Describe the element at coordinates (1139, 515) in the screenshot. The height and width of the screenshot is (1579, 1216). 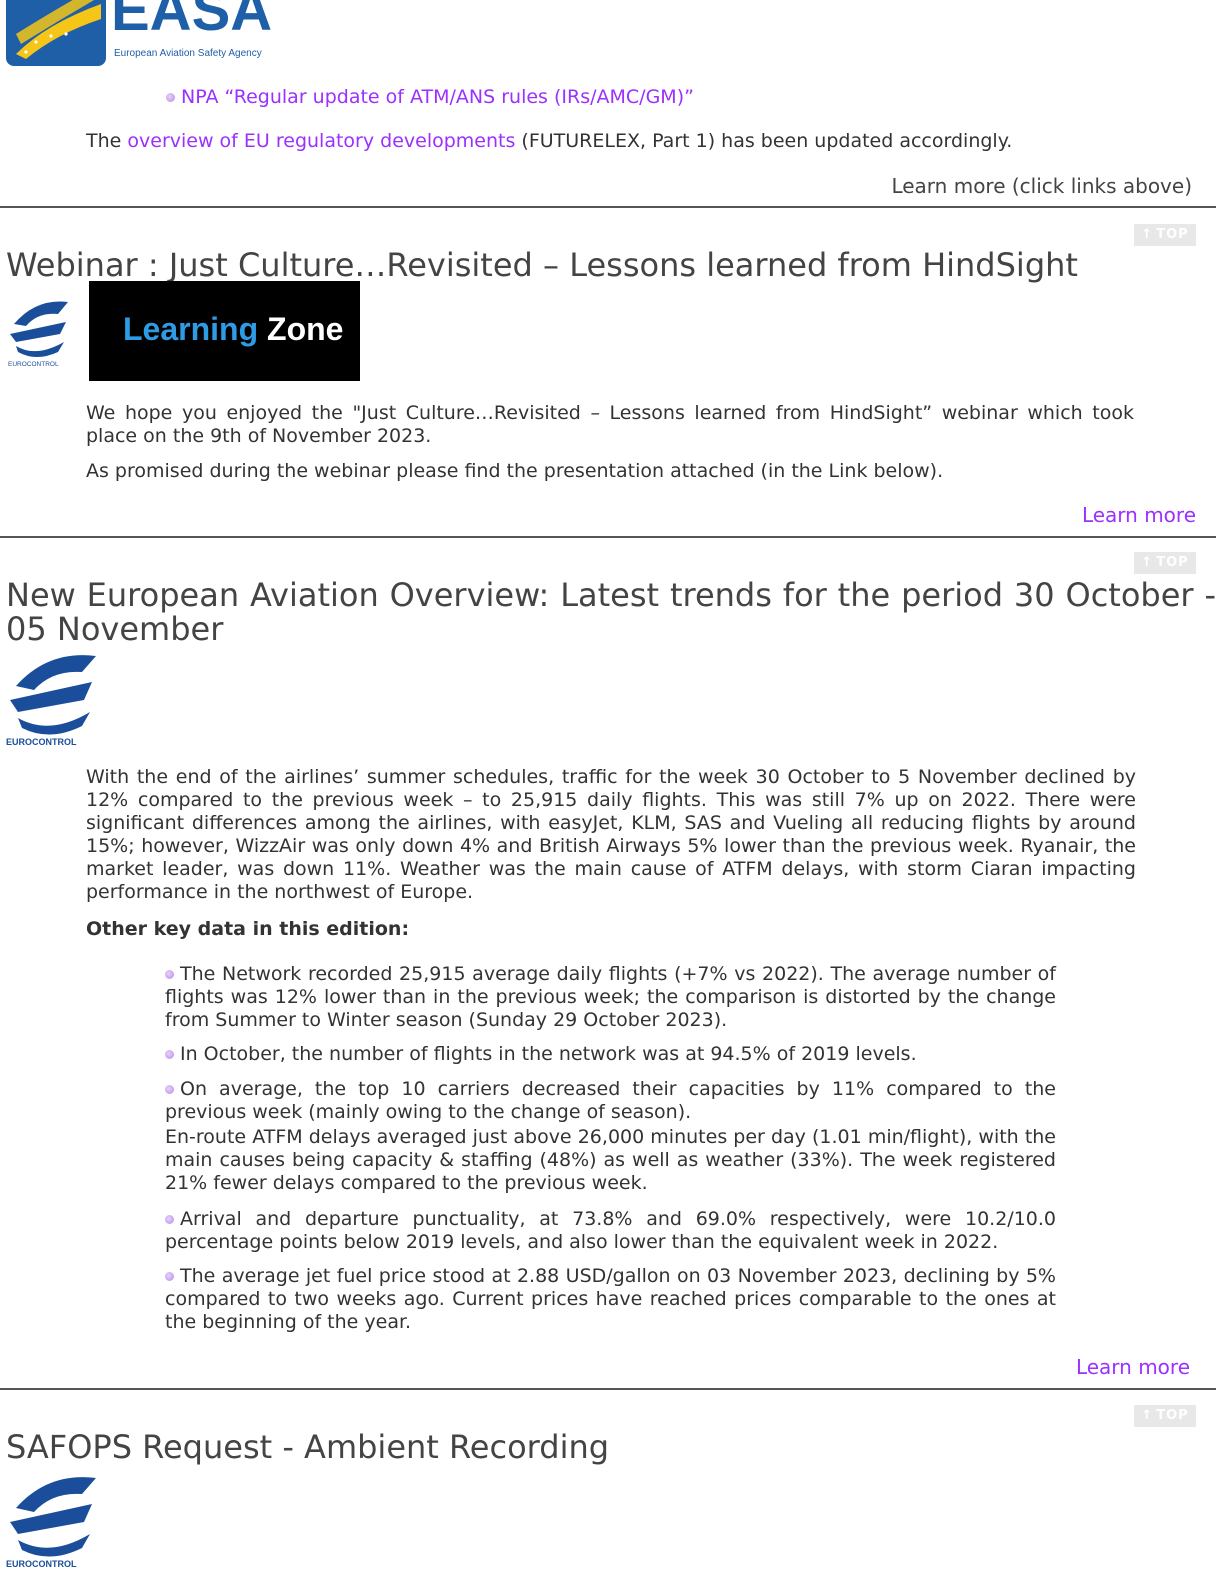
I see `webinar-learn-more-link: Learn more` at that location.